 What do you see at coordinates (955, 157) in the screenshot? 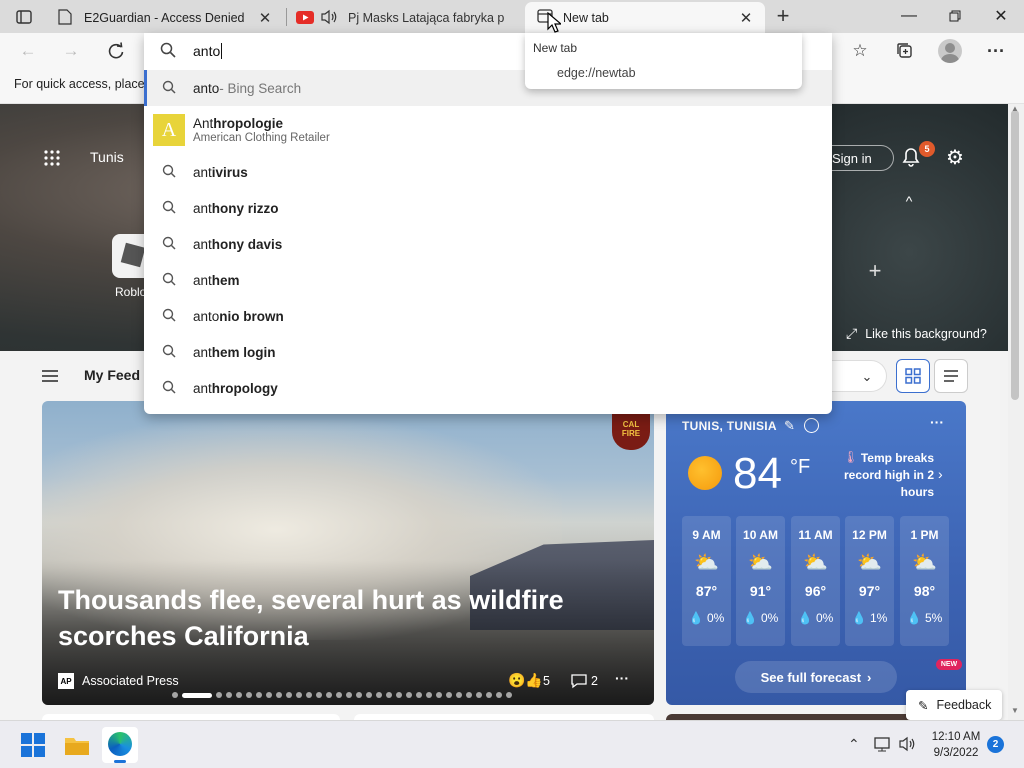
I see `settings-gear-icon: ⚙` at bounding box center [955, 157].